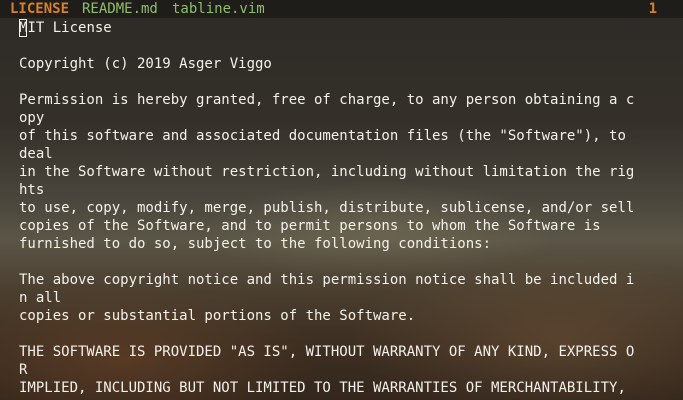 This screenshot has height=400, width=683. What do you see at coordinates (32, 190) in the screenshot?
I see `buffer-line: hts` at bounding box center [32, 190].